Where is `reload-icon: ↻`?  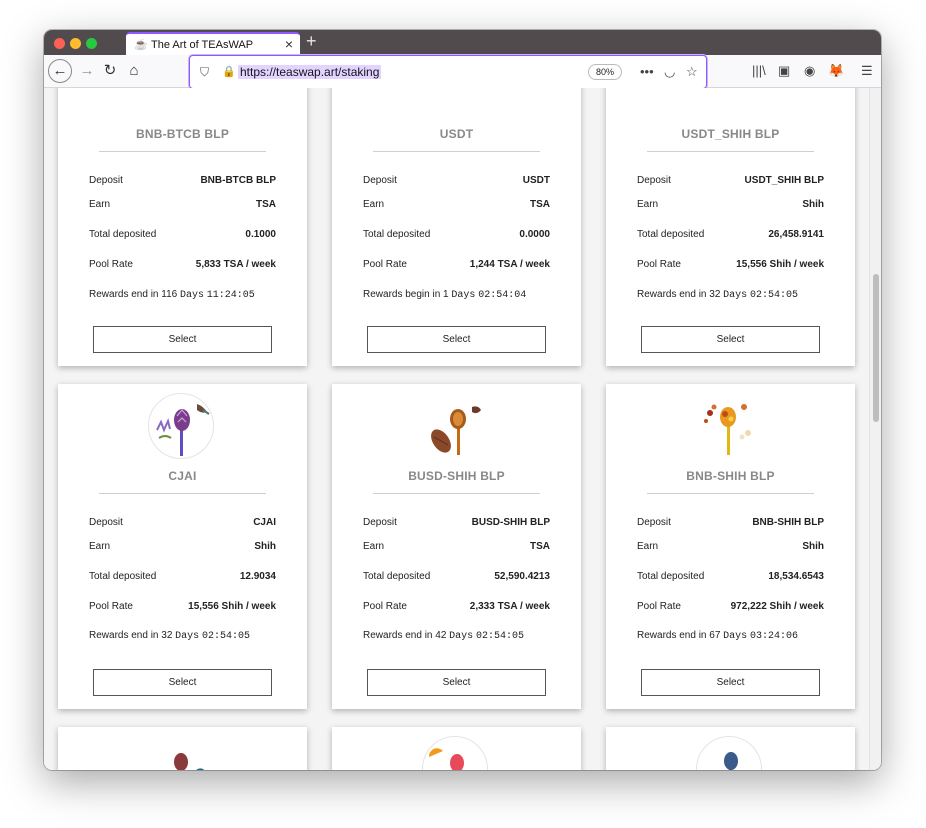 reload-icon: ↻ is located at coordinates (110, 71).